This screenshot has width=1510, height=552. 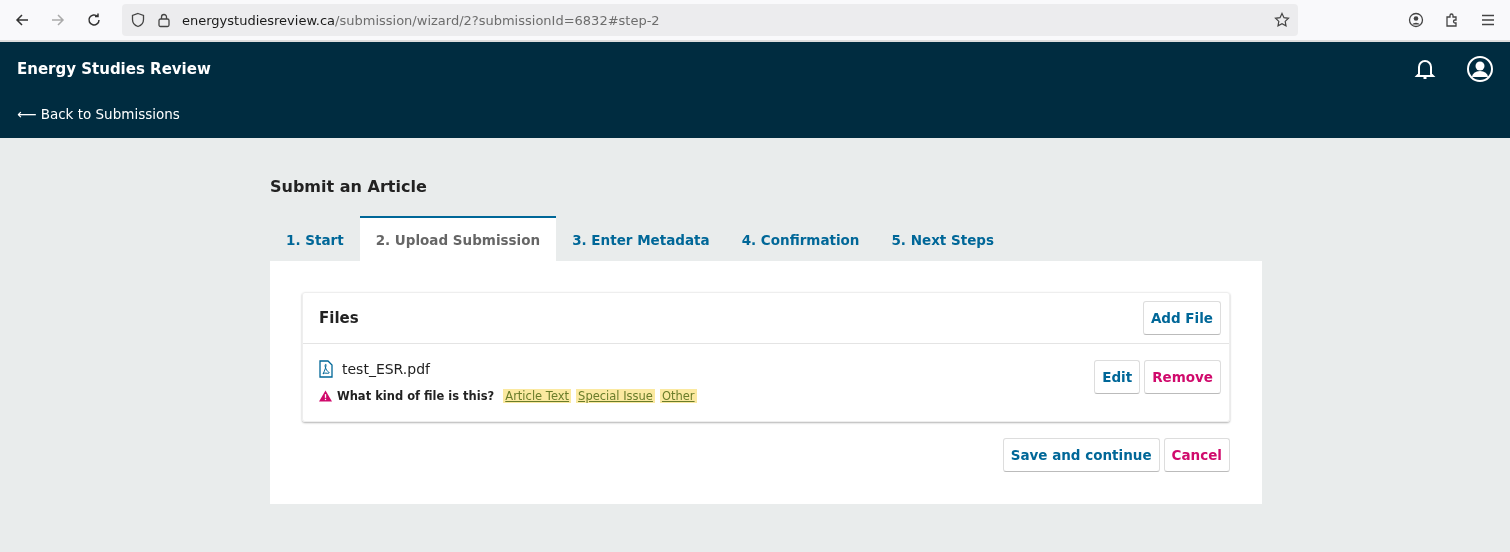 I want to click on step-tab: 5. Next Steps, so click(x=943, y=238).